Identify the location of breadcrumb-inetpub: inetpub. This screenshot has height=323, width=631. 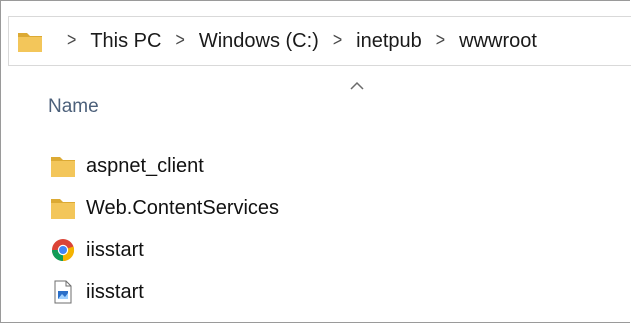
(389, 41).